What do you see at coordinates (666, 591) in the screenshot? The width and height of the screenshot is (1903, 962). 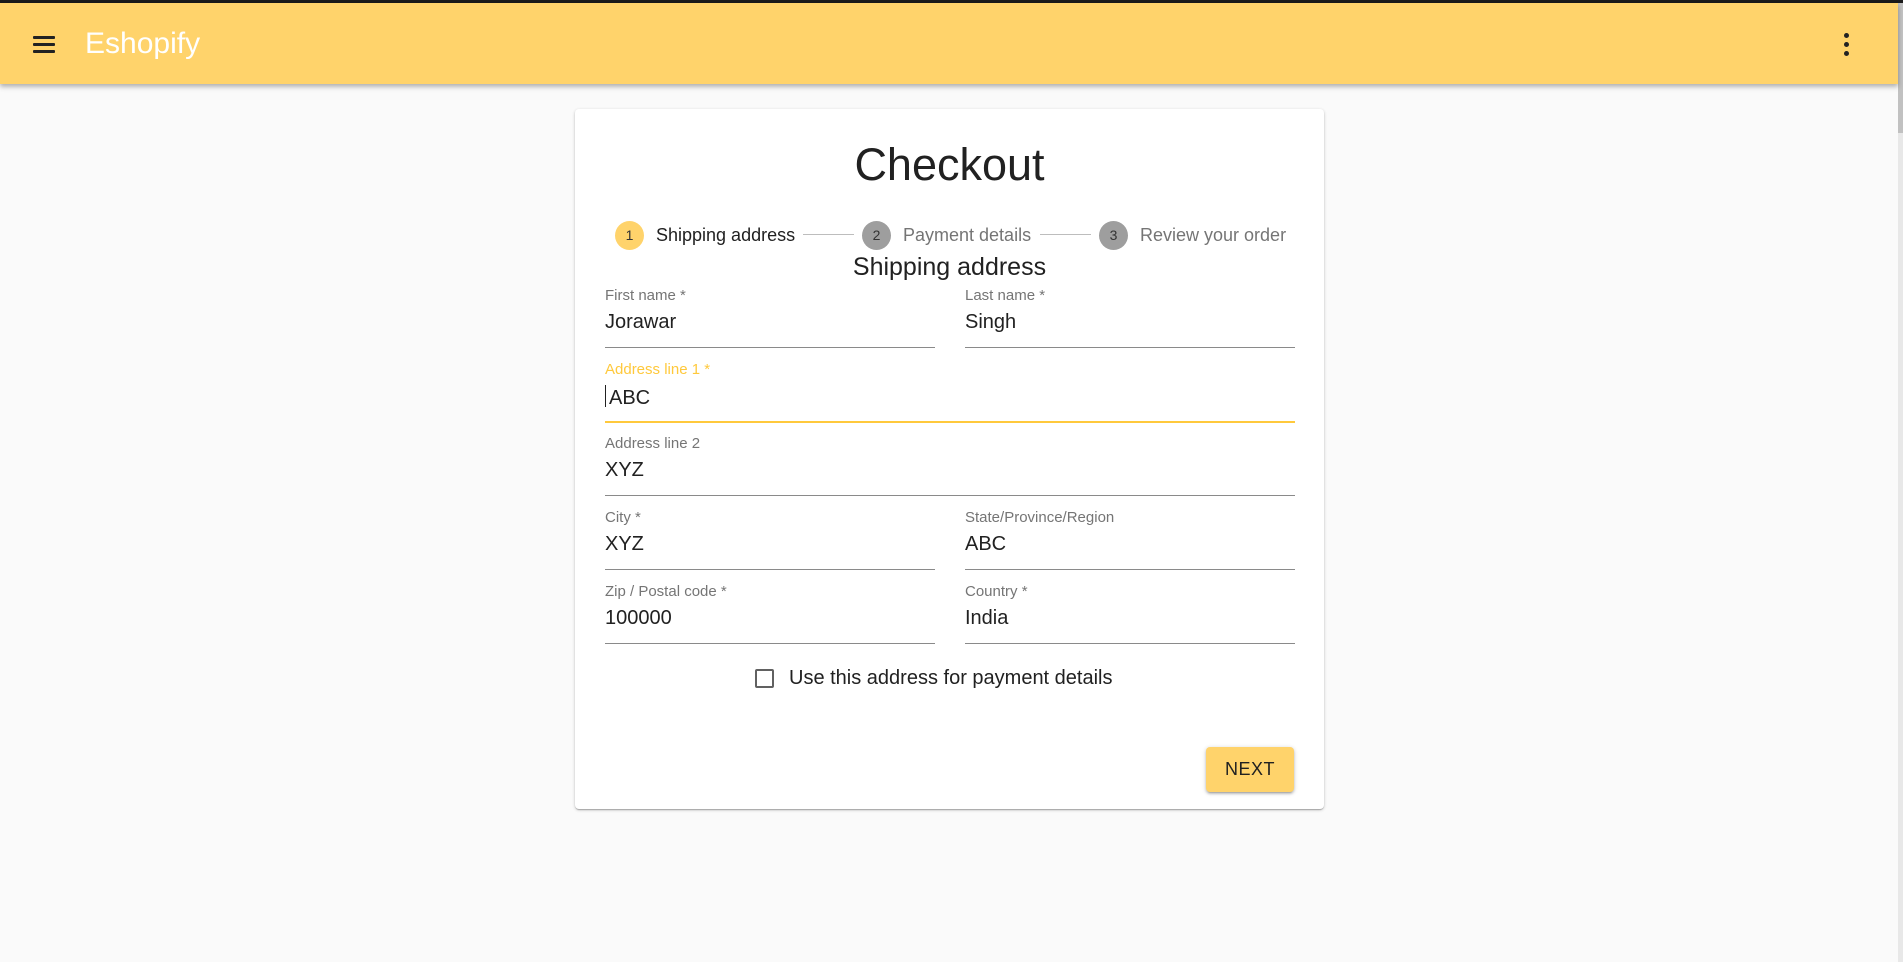 I see `field-label: Zip / Postal code *` at bounding box center [666, 591].